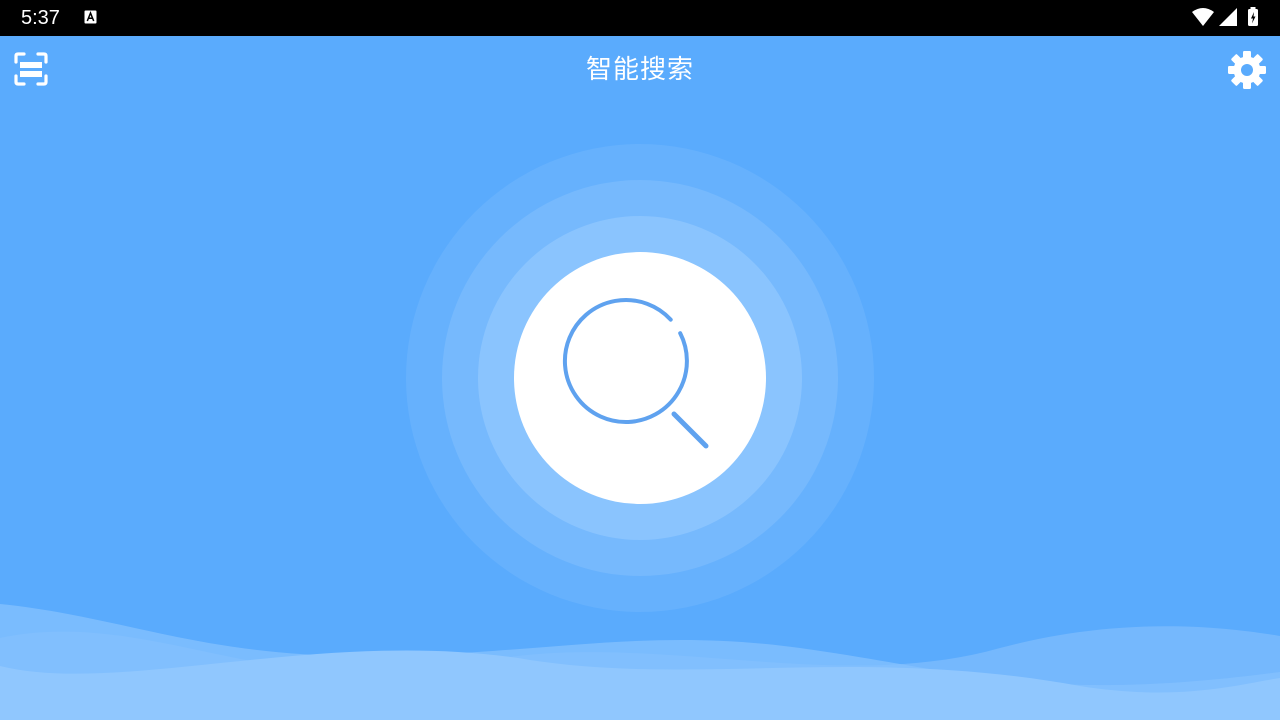  What do you see at coordinates (1253, 16) in the screenshot?
I see `battery-charging-icon` at bounding box center [1253, 16].